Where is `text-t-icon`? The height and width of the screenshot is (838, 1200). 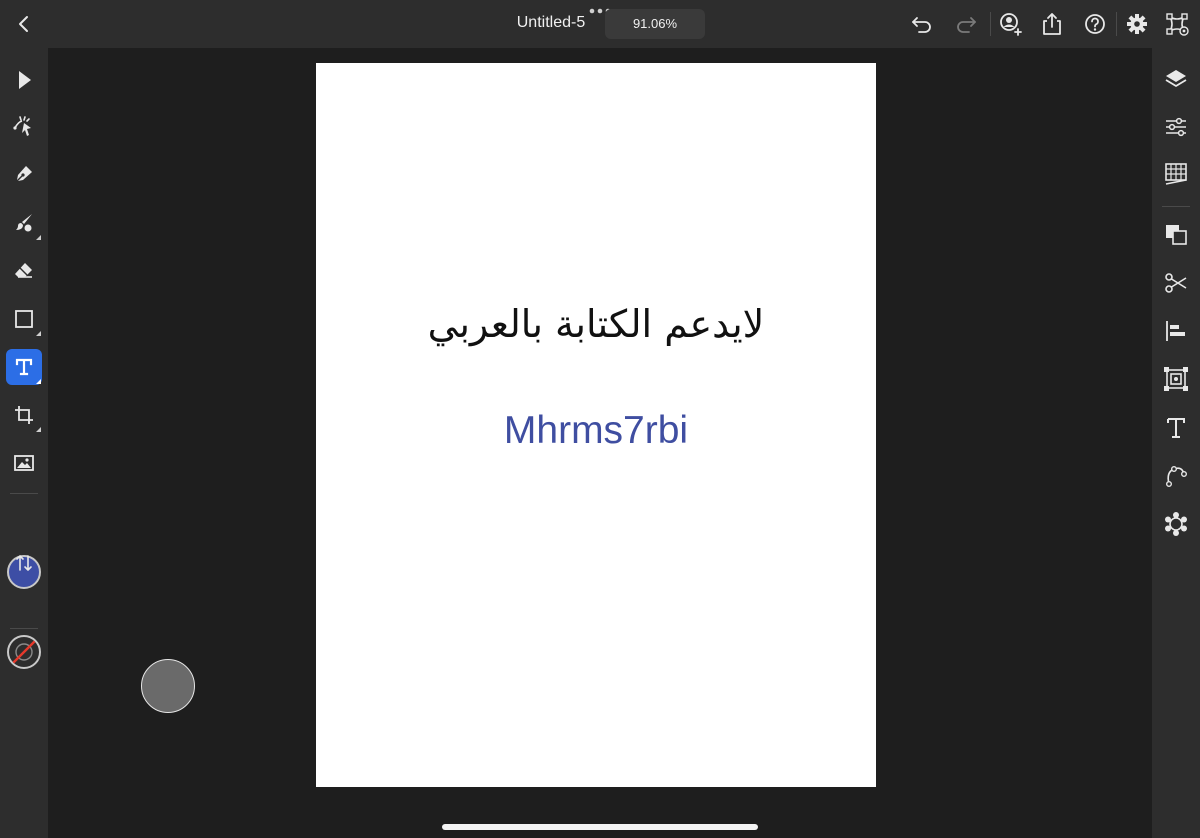
text-t-icon is located at coordinates (24, 367).